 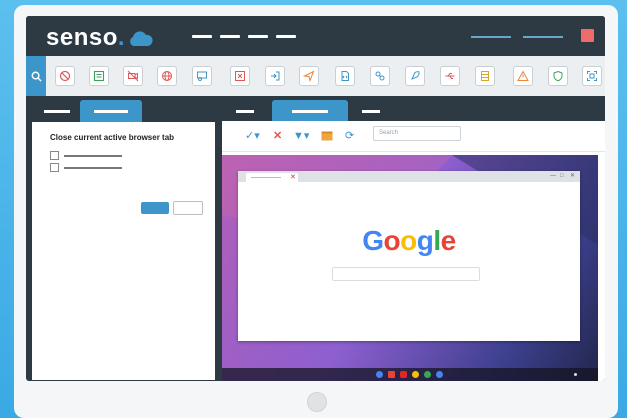 What do you see at coordinates (485, 76) in the screenshot?
I see `database-icon` at bounding box center [485, 76].